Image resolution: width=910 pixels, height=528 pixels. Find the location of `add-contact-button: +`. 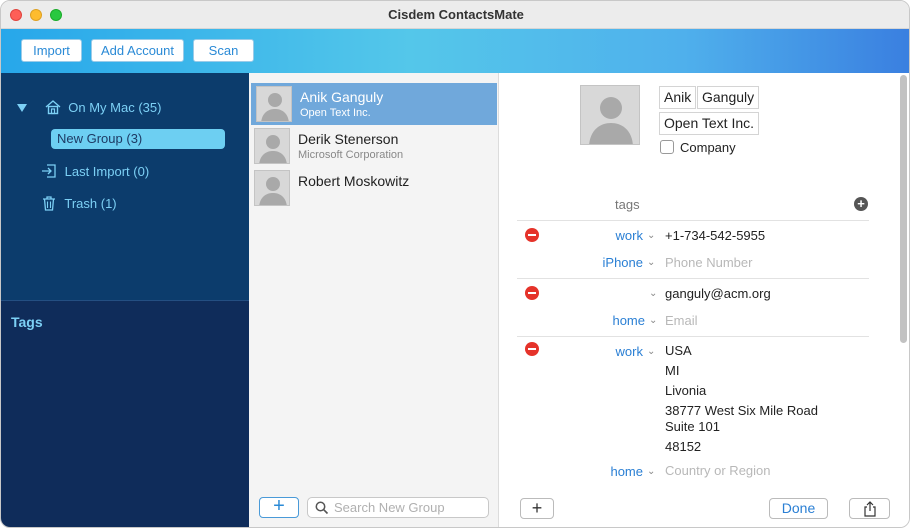

add-contact-button: + is located at coordinates (279, 507).